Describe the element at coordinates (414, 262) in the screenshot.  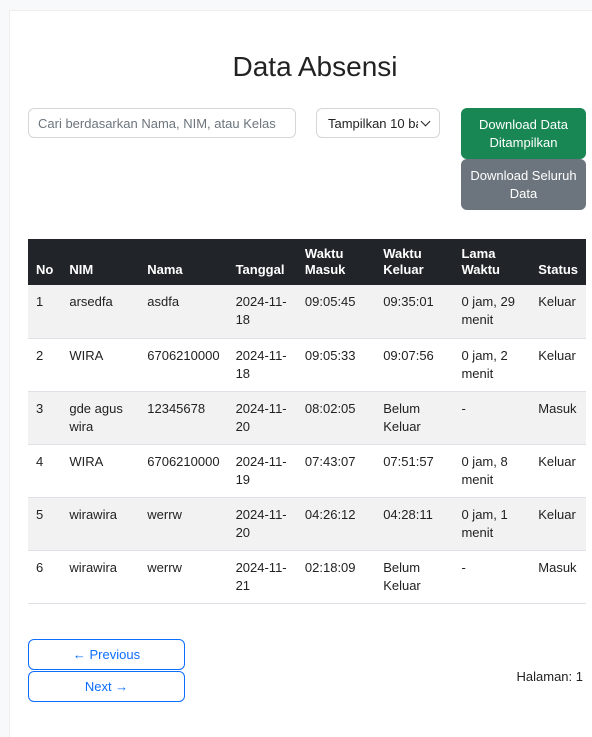
I see `header-waktu-keluar: Waktu Keluar` at that location.